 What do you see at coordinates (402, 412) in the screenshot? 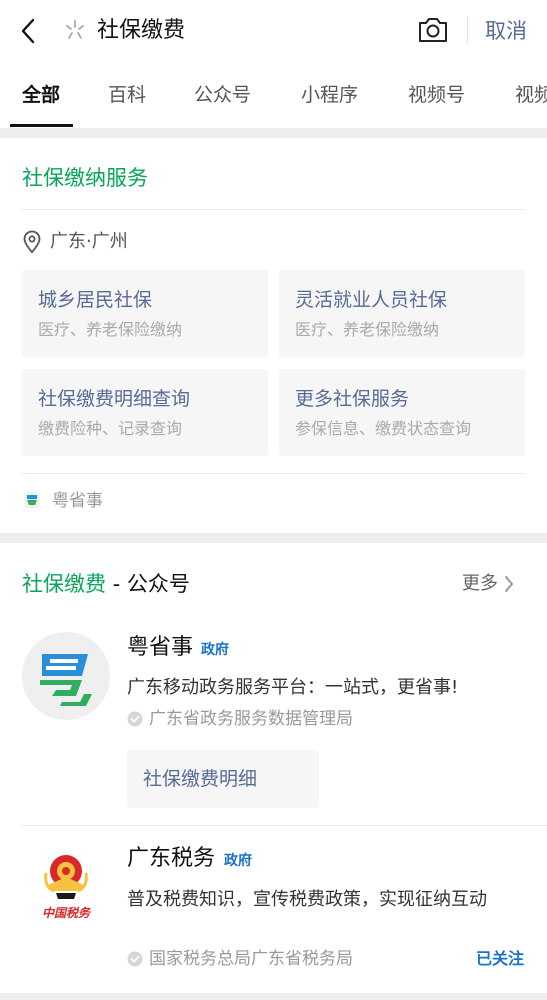
I see `service-tile-more-services: 更多社保服务 参保信息、缴费状态查询` at bounding box center [402, 412].